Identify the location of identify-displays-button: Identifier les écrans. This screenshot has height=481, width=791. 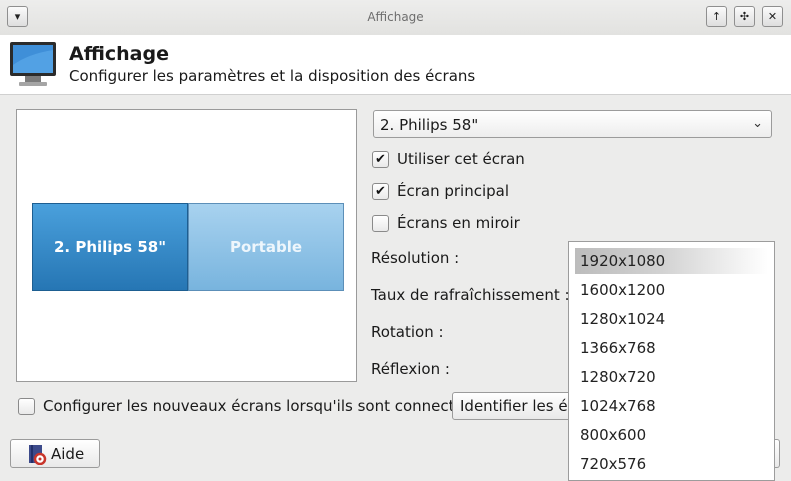
(519, 406).